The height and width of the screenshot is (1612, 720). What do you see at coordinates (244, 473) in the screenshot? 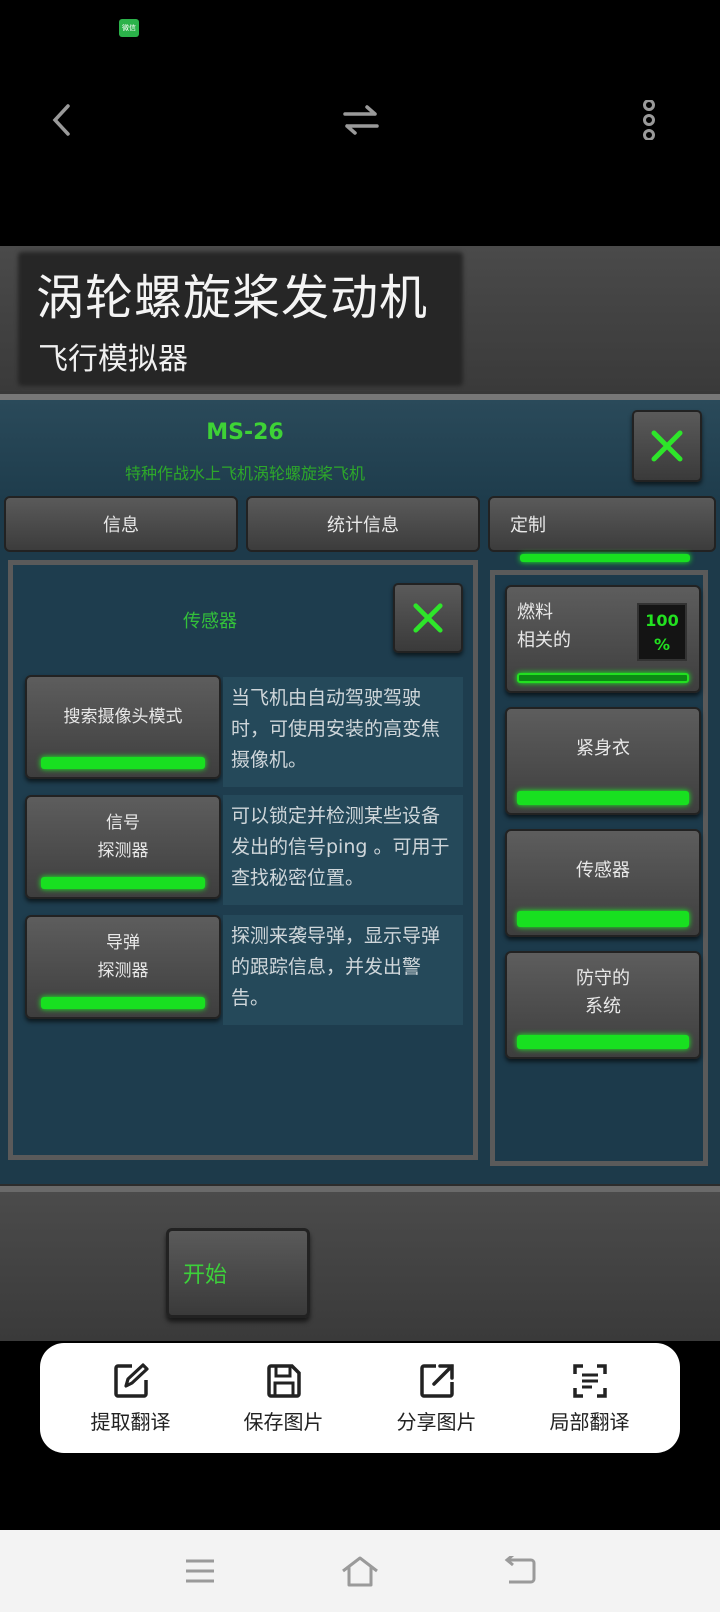
I see `aircraft-description: 特种作战水上飞机涡轮螺旋桨飞机` at bounding box center [244, 473].